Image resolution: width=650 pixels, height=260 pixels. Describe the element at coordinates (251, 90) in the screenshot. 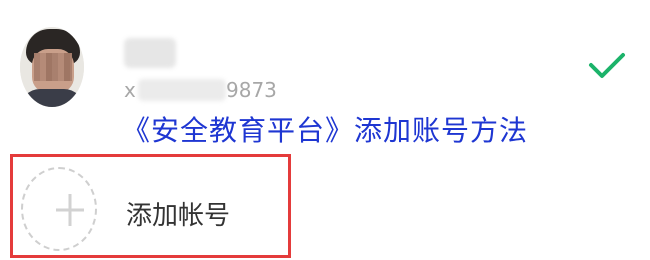

I see `account-id-suffix: 9873` at that location.